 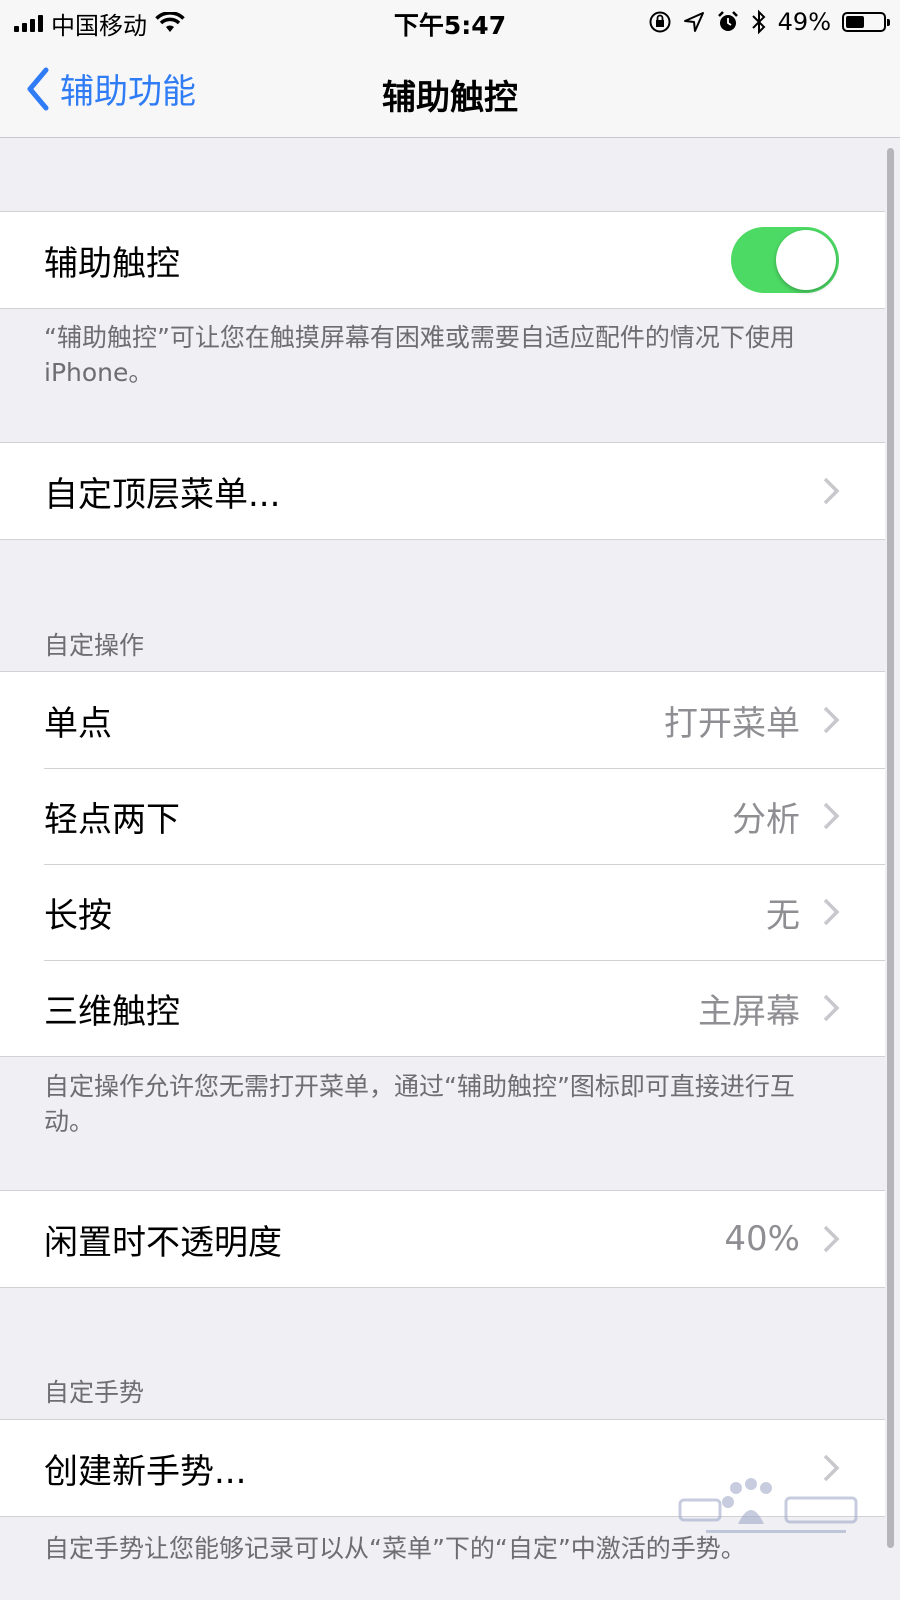 I want to click on idle-opacity-group: 闲置时不透明度 40%, so click(x=442, y=1239).